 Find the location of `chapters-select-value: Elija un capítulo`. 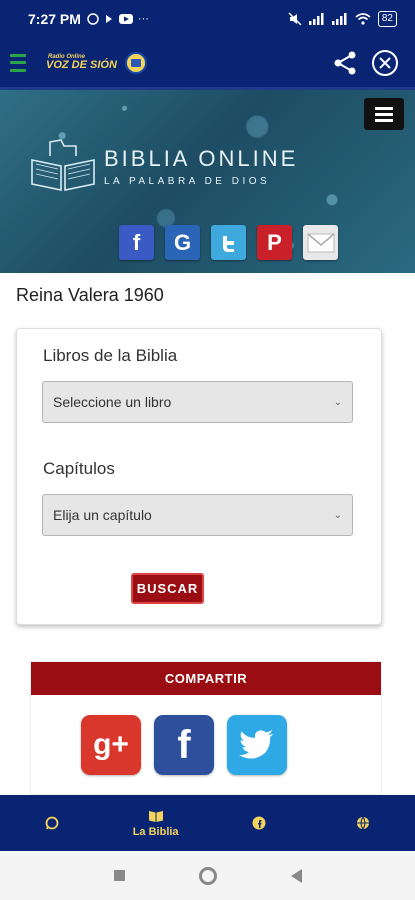

chapters-select-value: Elija un capítulo is located at coordinates (102, 515).